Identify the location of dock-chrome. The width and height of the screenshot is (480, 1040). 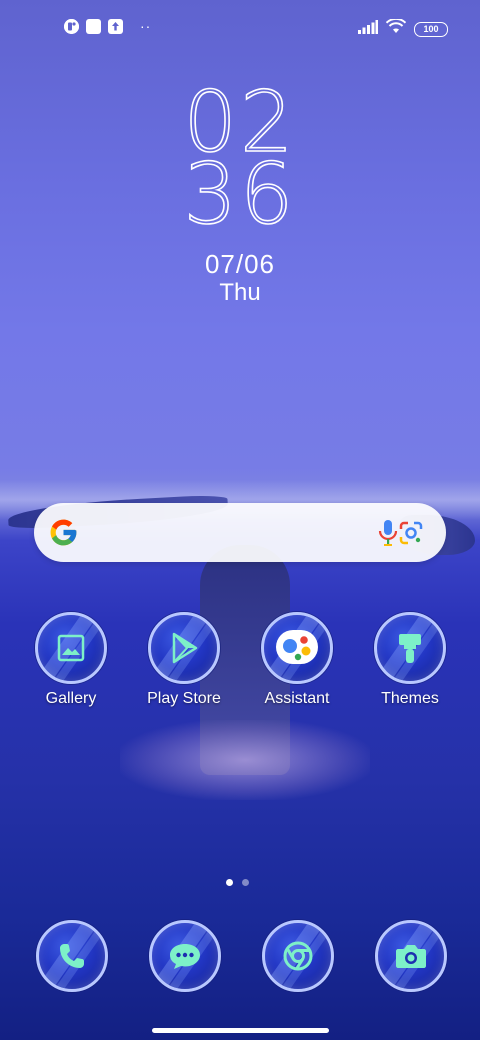
(298, 956).